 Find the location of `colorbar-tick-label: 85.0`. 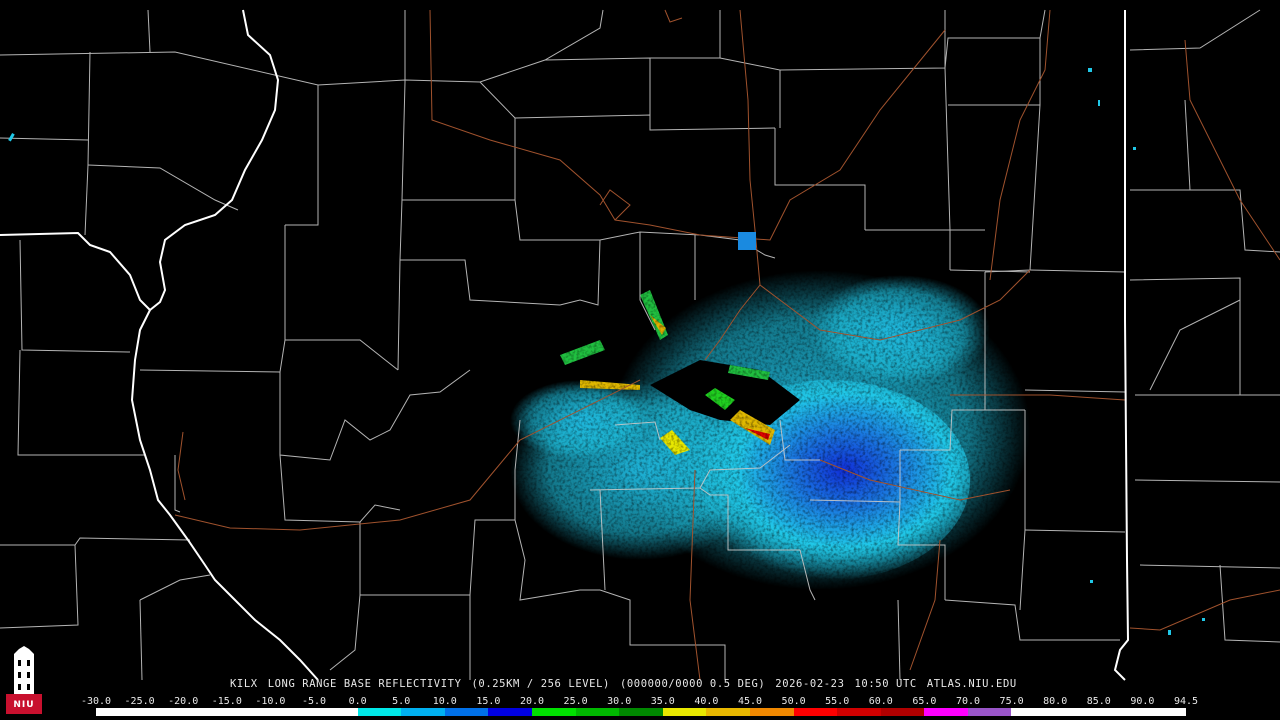

colorbar-tick-label: 85.0 is located at coordinates (1098, 701).